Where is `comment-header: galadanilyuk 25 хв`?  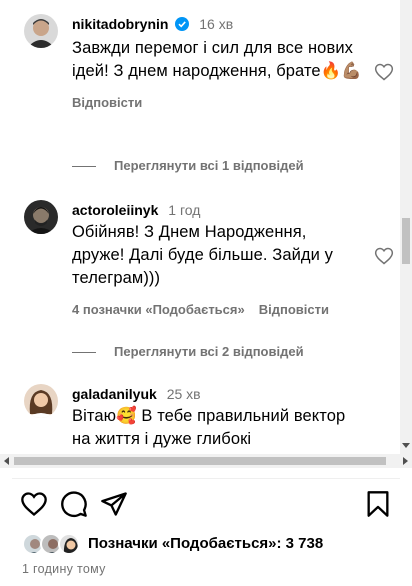 comment-header: galadanilyuk 25 хв is located at coordinates (217, 394).